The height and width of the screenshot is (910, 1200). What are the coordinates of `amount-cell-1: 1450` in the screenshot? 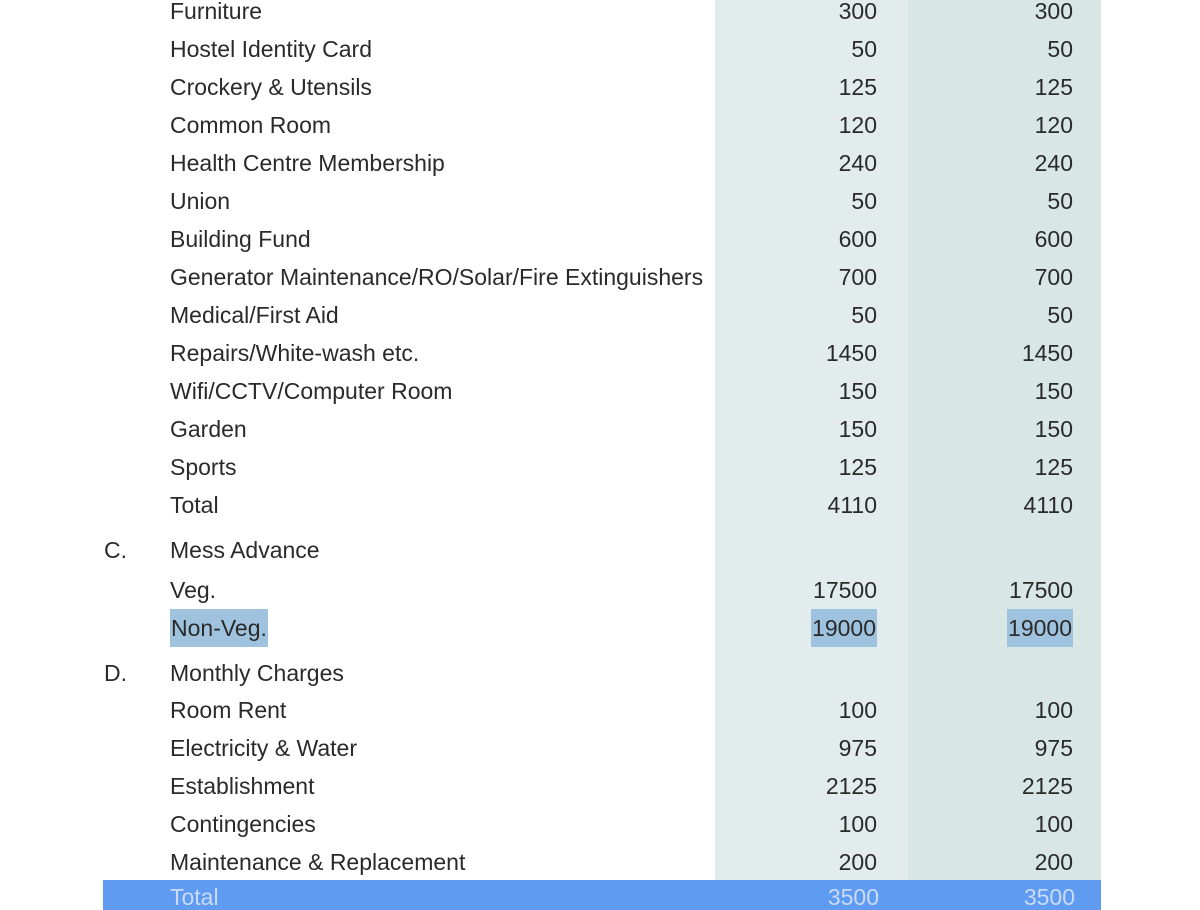 It's located at (851, 353).